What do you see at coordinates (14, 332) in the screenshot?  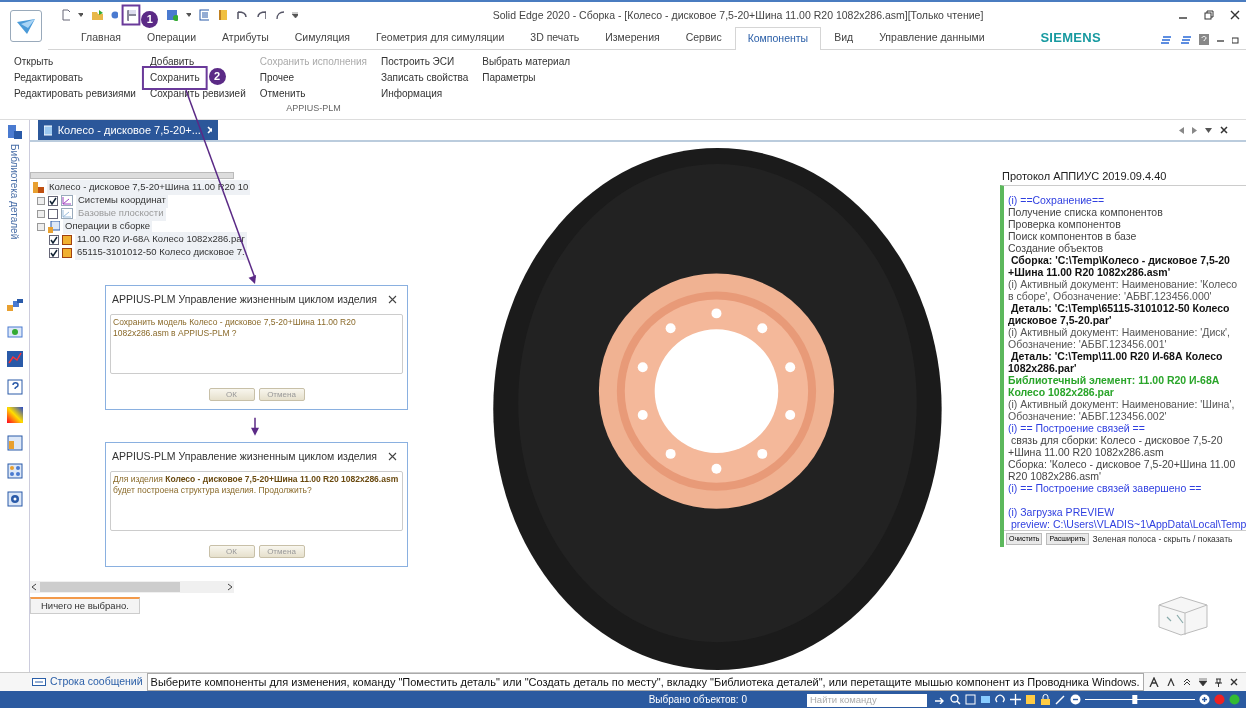 I see `camera-icon` at bounding box center [14, 332].